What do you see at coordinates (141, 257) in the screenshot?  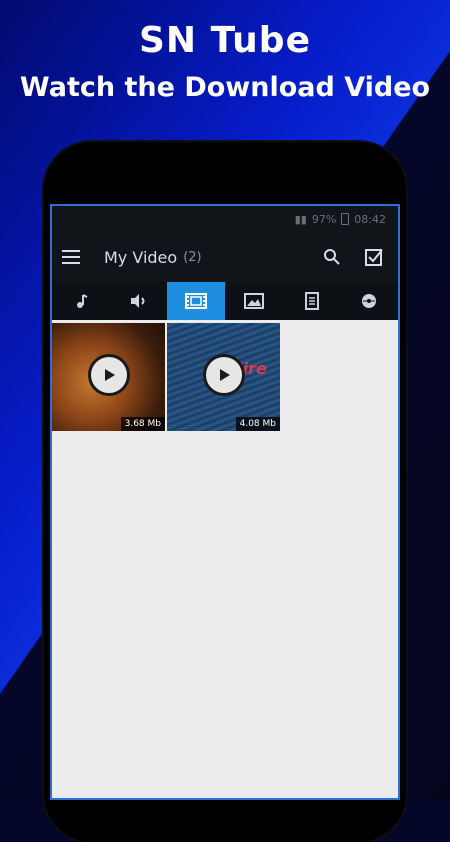 I see `page-title: My Video` at bounding box center [141, 257].